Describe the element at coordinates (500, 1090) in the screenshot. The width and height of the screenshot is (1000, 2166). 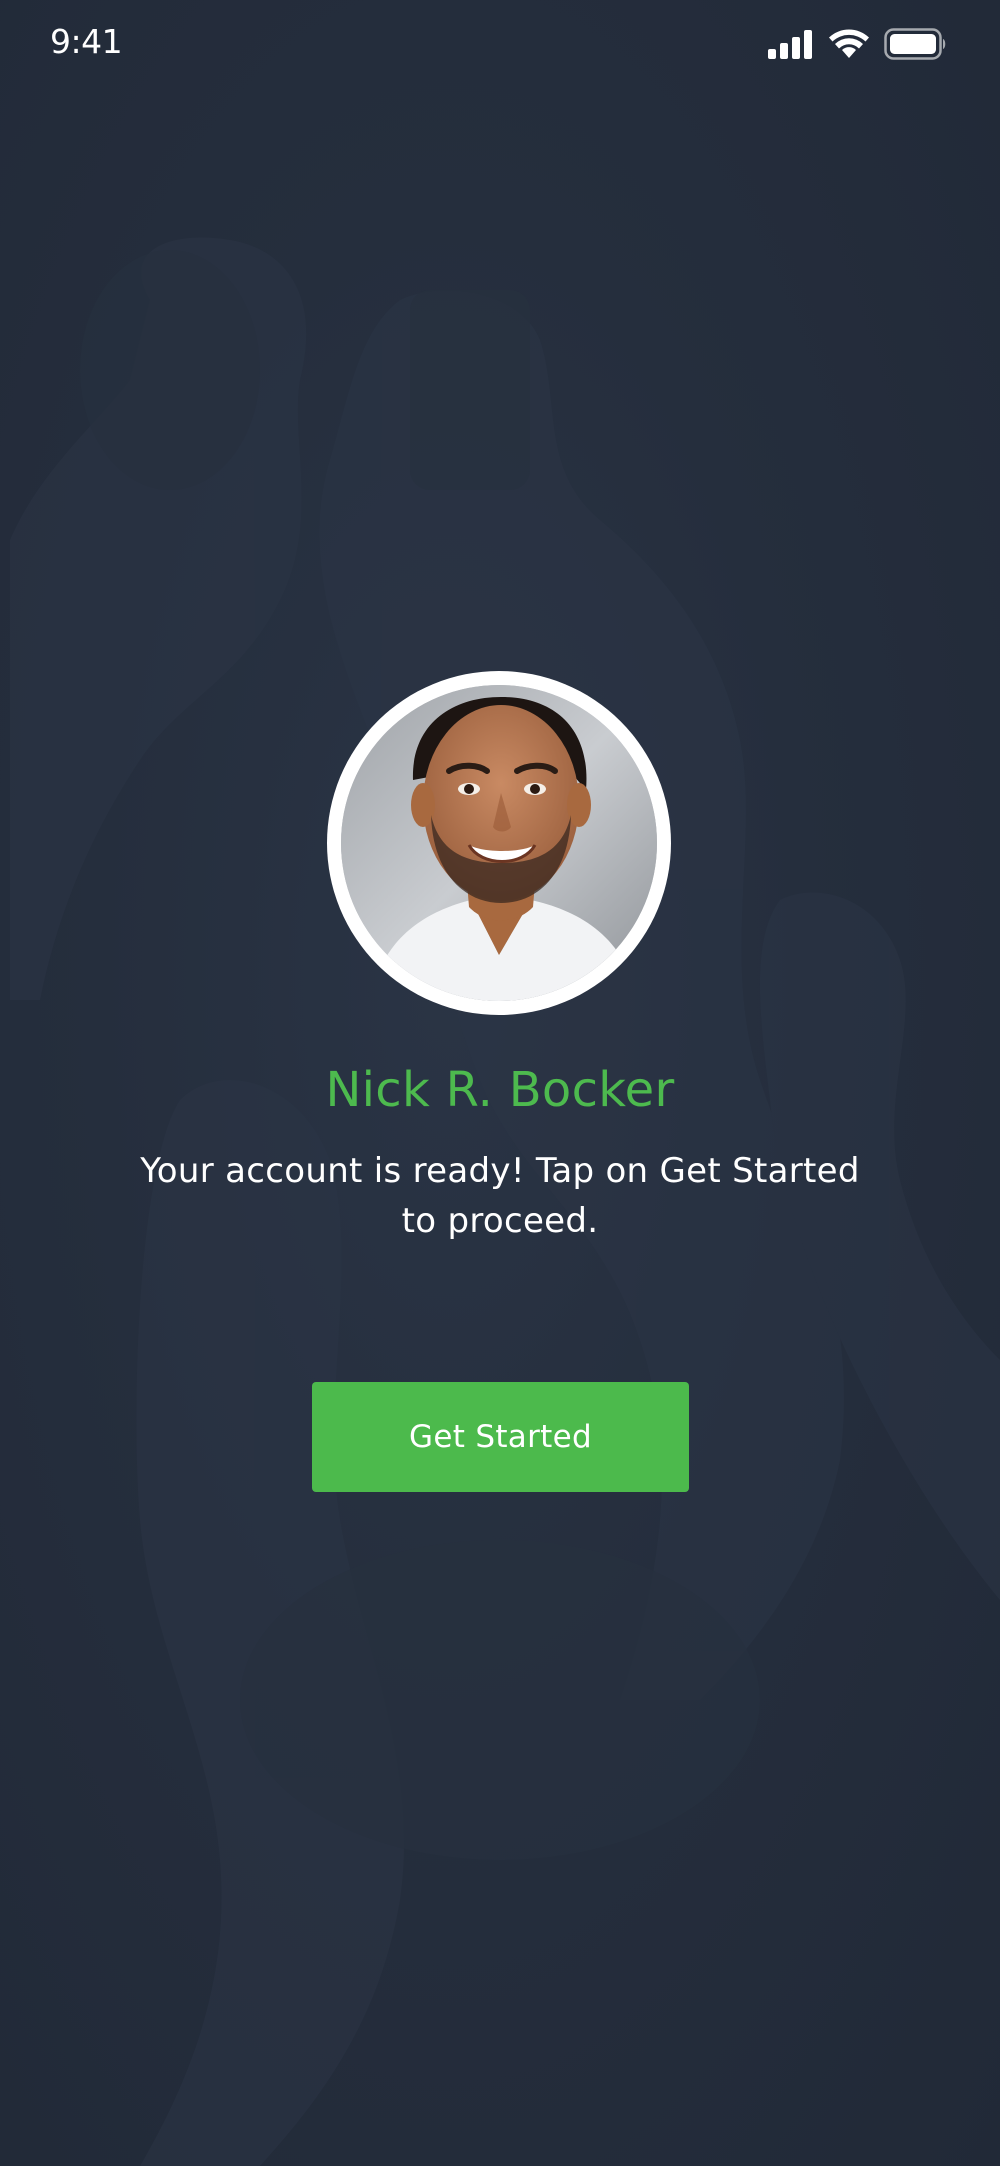
I see `user-name: Nick R. Bocker` at that location.